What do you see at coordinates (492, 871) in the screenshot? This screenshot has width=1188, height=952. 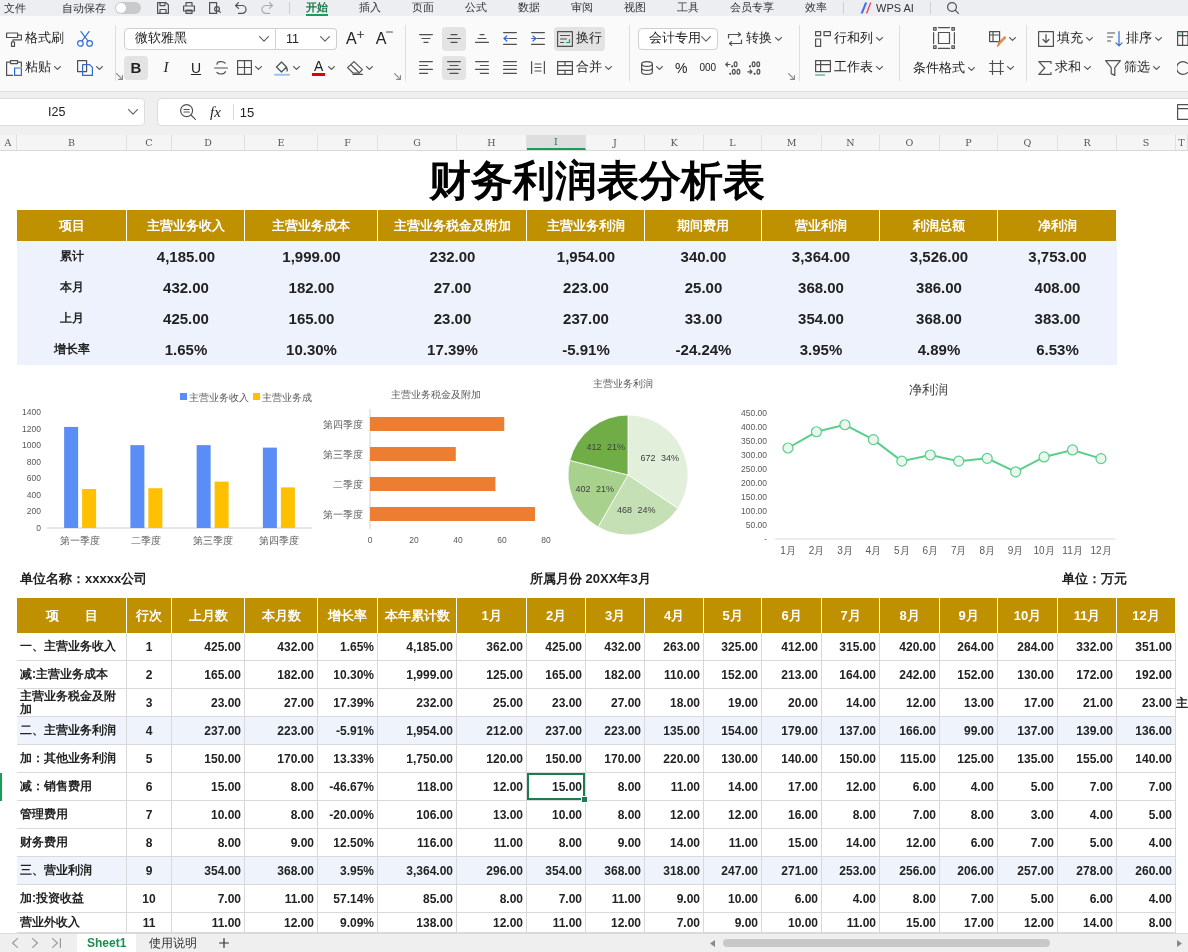 I see `table-cell: 296.00` at bounding box center [492, 871].